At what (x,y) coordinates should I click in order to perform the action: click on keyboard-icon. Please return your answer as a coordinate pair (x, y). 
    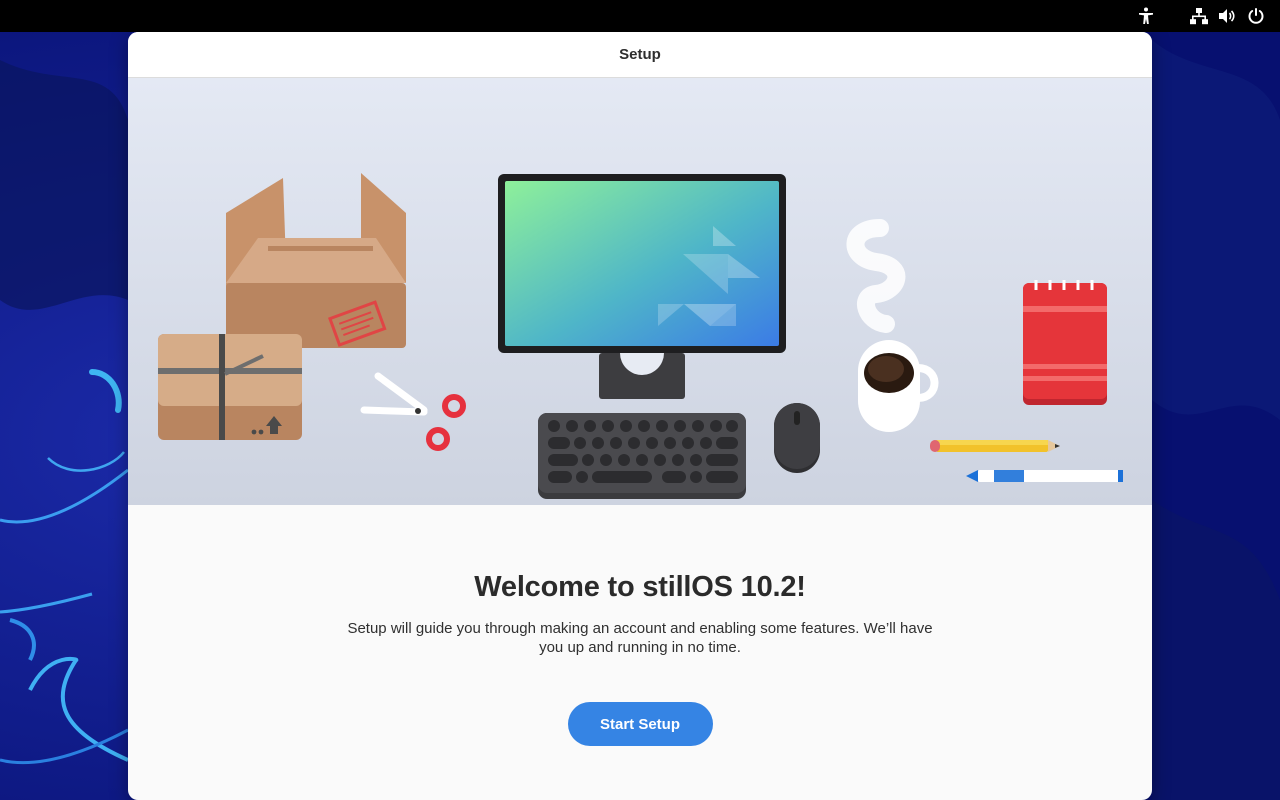
    Looking at the image, I should click on (642, 456).